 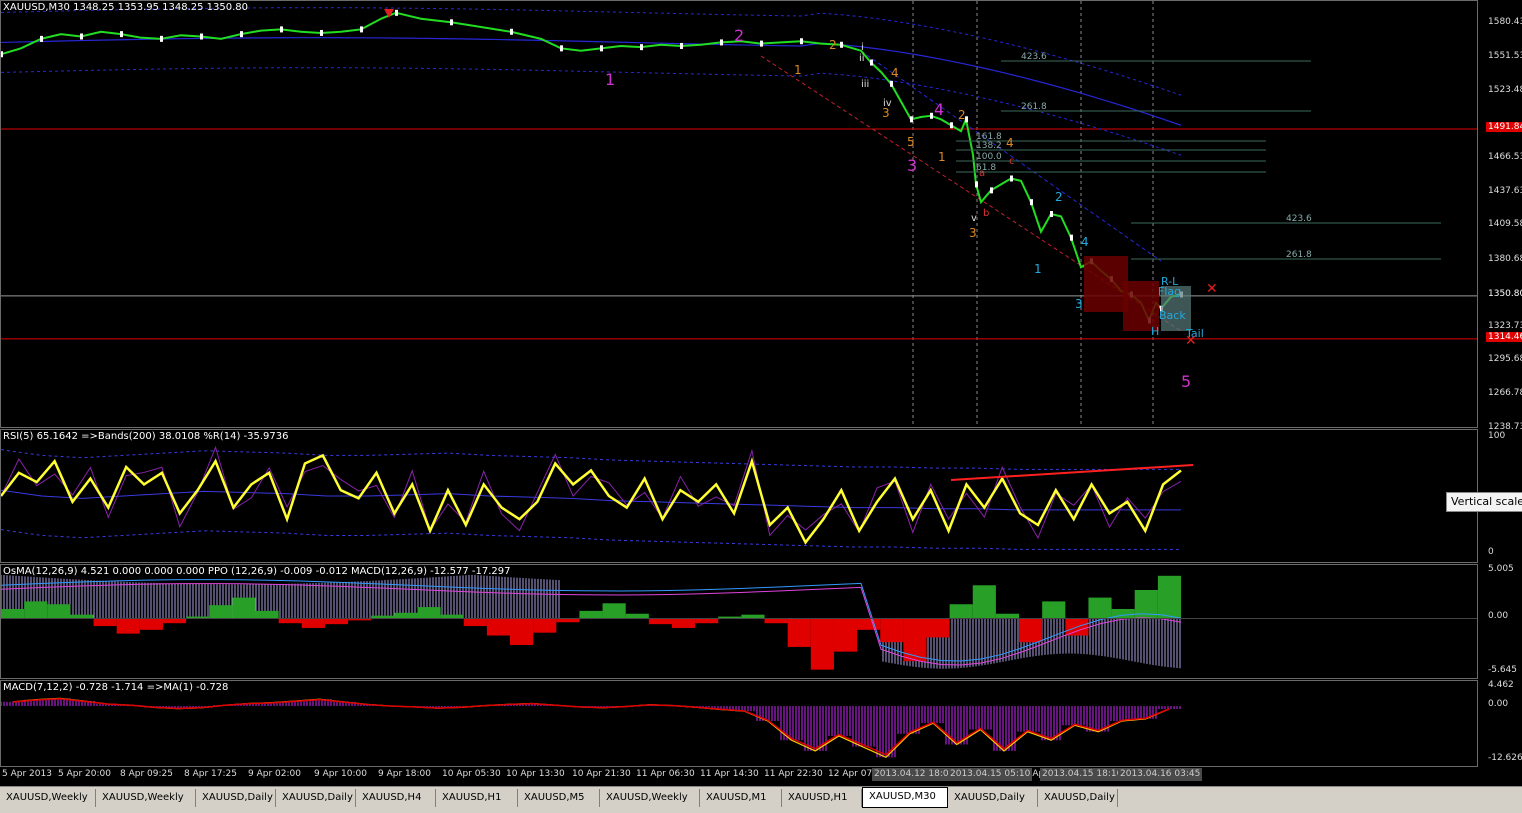 I want to click on osma-axis: 5.005 0.00 -5.645, so click(x=1500, y=621).